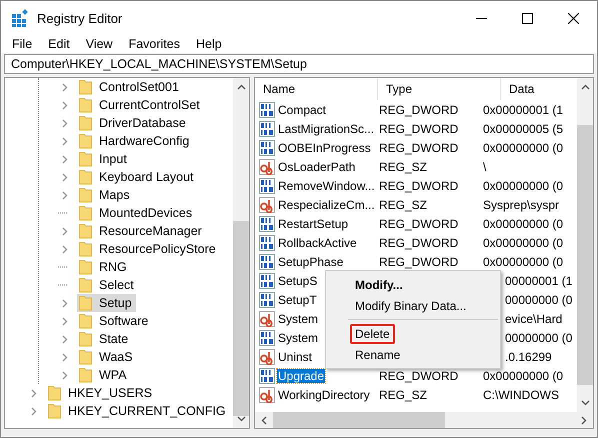  What do you see at coordinates (22, 44) in the screenshot?
I see `menu-item: File` at bounding box center [22, 44].